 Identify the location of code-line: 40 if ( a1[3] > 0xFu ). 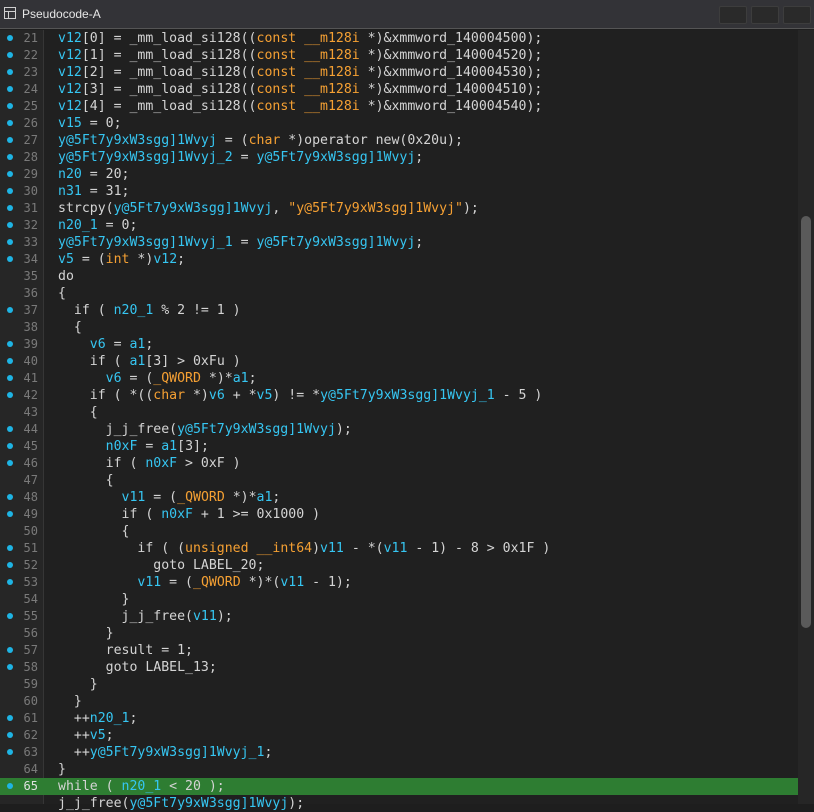
(399, 361).